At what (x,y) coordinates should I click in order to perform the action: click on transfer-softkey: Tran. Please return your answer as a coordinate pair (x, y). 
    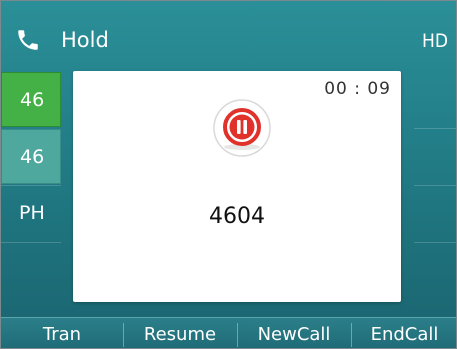
    Looking at the image, I should click on (62, 333).